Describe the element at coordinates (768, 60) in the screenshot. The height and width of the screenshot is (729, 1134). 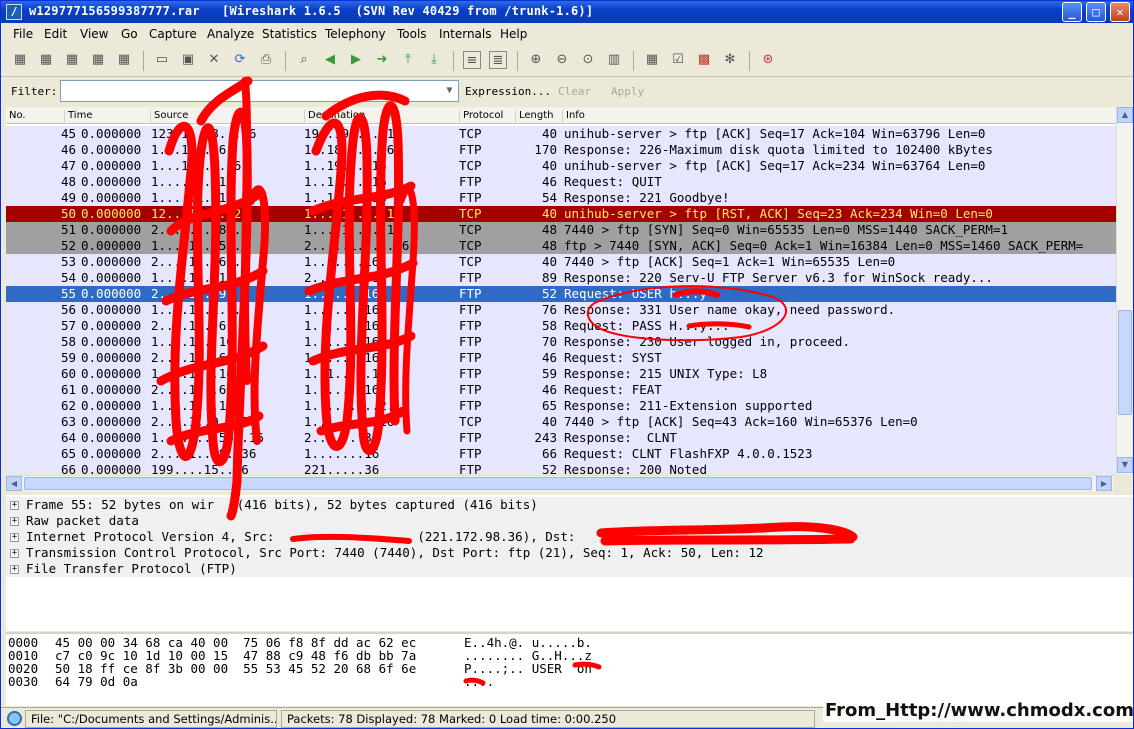
I see `help-icon: ⊛` at that location.